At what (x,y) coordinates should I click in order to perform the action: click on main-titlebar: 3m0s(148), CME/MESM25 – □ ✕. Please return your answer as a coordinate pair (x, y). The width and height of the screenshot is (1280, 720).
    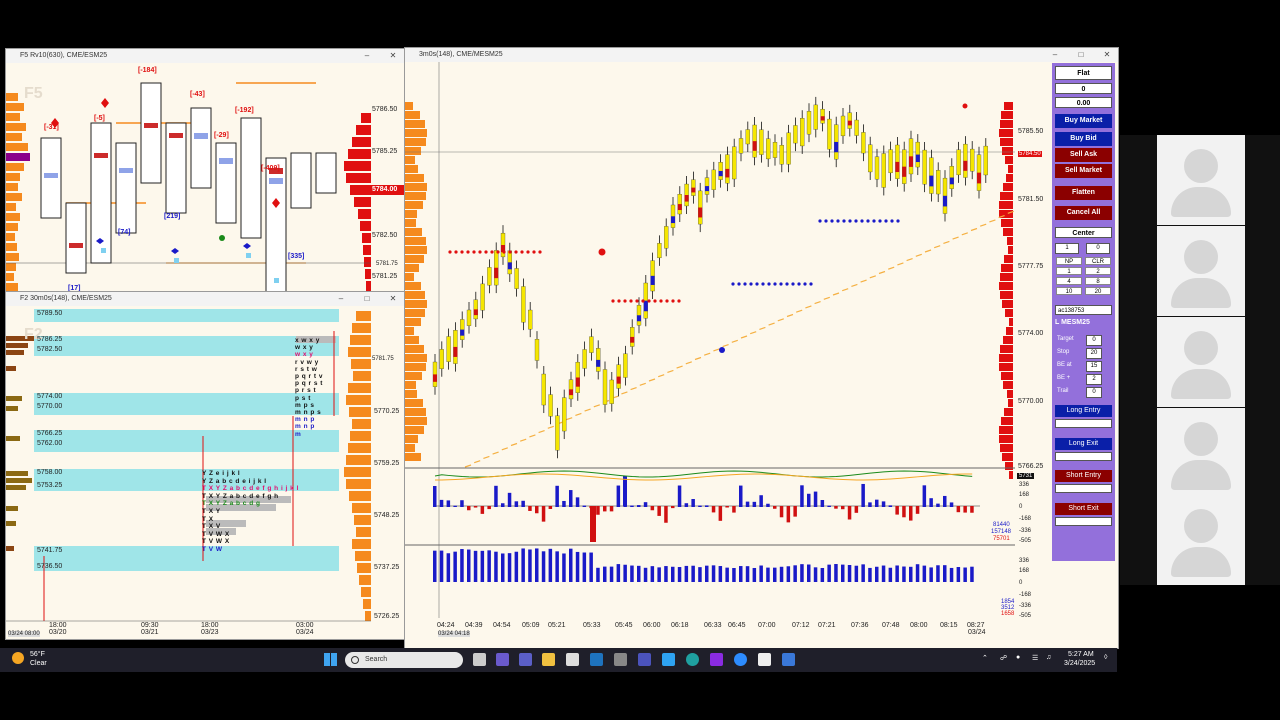
    Looking at the image, I should click on (761, 55).